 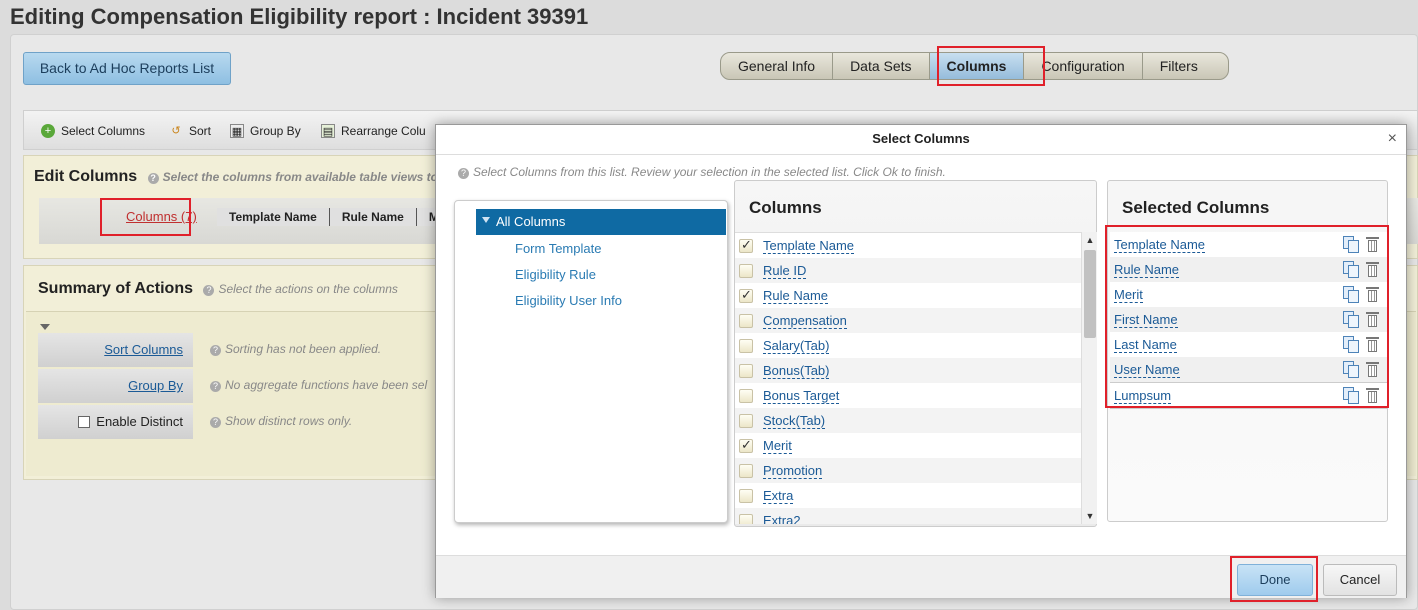 What do you see at coordinates (777, 446) in the screenshot?
I see `column-option-label: Merit` at bounding box center [777, 446].